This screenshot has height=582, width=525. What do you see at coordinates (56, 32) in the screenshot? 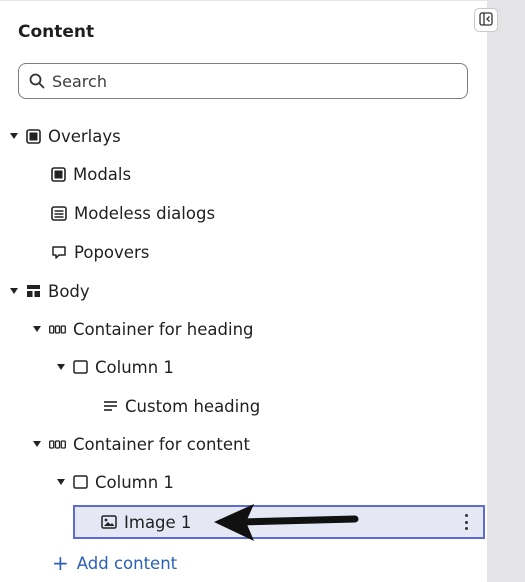
I see `panel-title: Content` at bounding box center [56, 32].